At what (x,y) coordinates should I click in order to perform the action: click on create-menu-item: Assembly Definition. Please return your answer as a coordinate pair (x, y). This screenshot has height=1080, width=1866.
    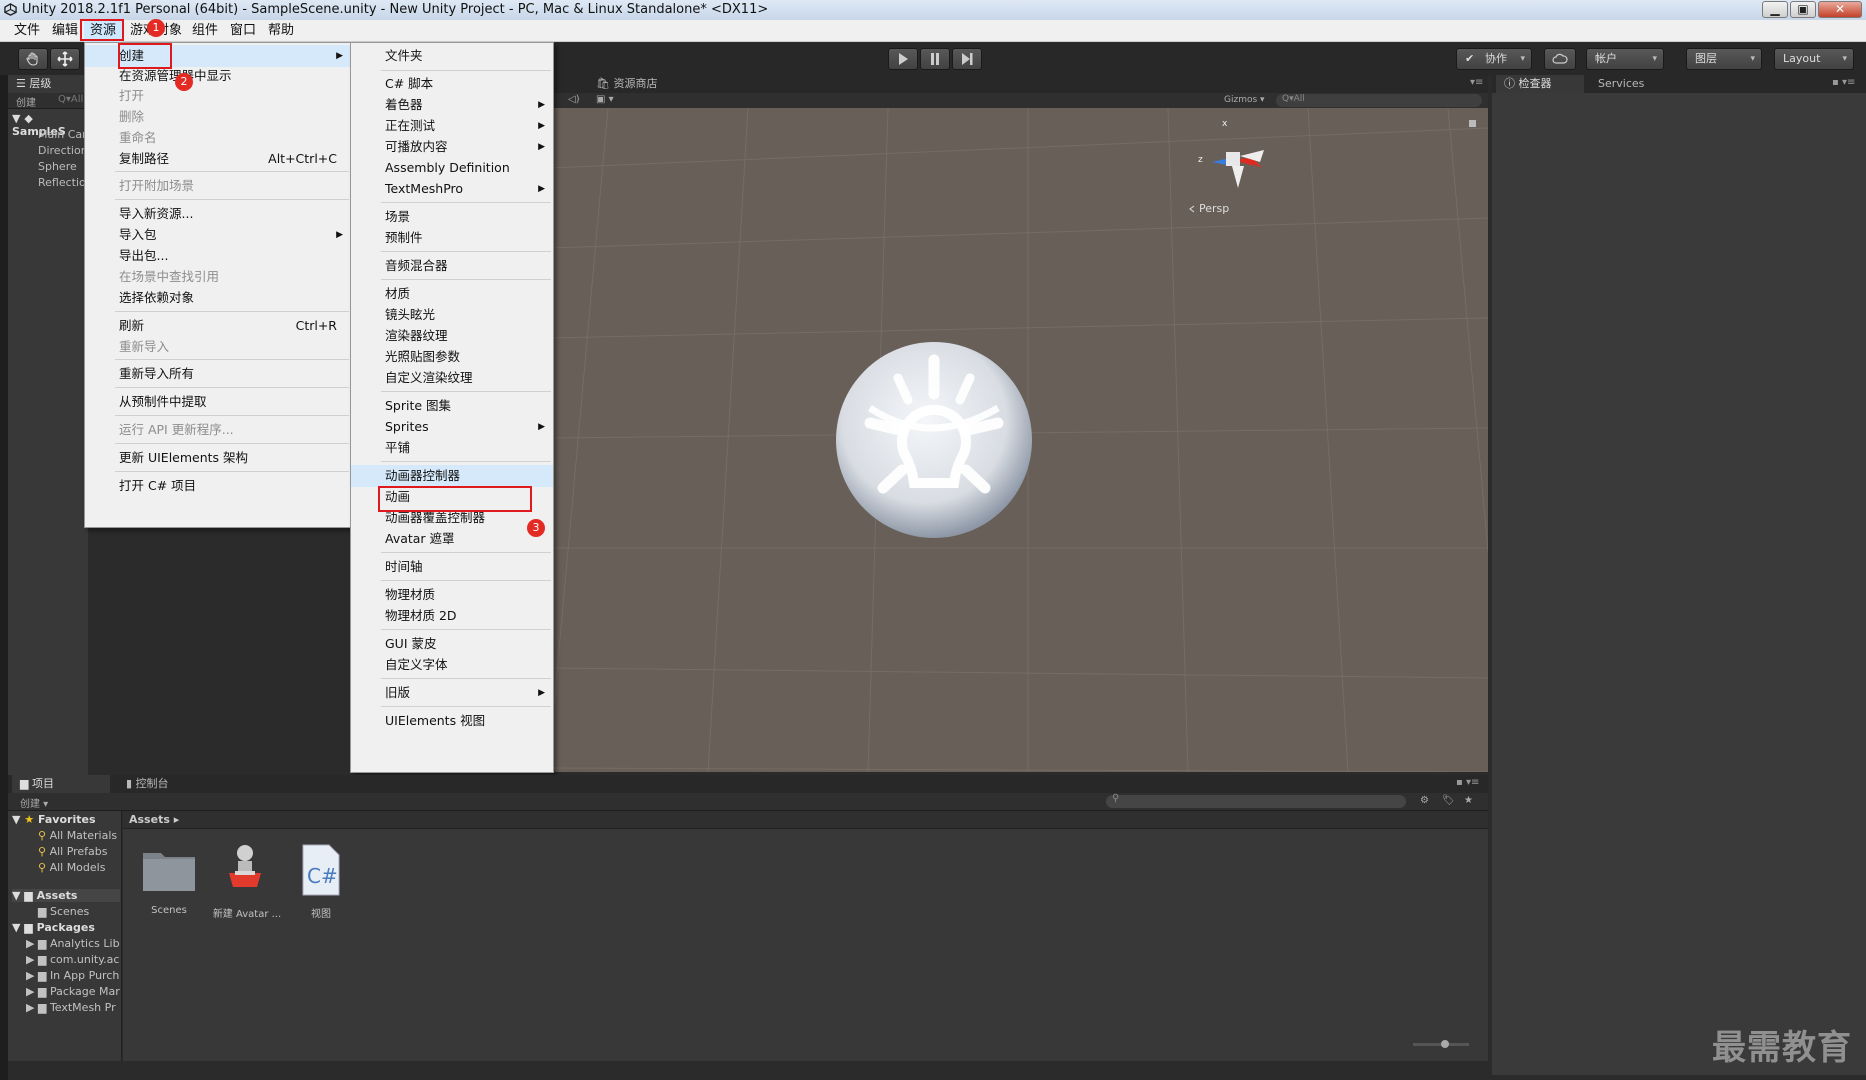
    Looking at the image, I should click on (452, 168).